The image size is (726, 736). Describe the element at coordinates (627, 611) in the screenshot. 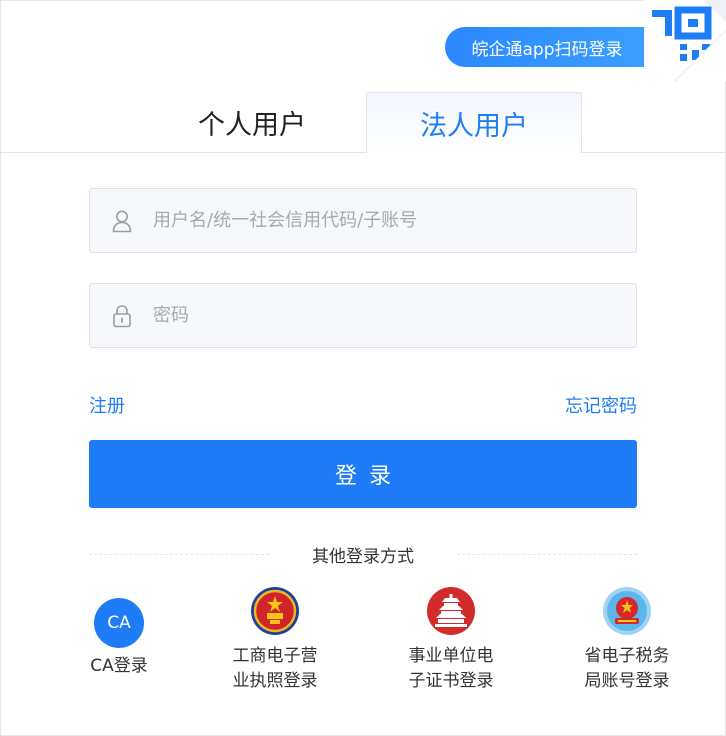

I see `tax-emblem-icon` at that location.